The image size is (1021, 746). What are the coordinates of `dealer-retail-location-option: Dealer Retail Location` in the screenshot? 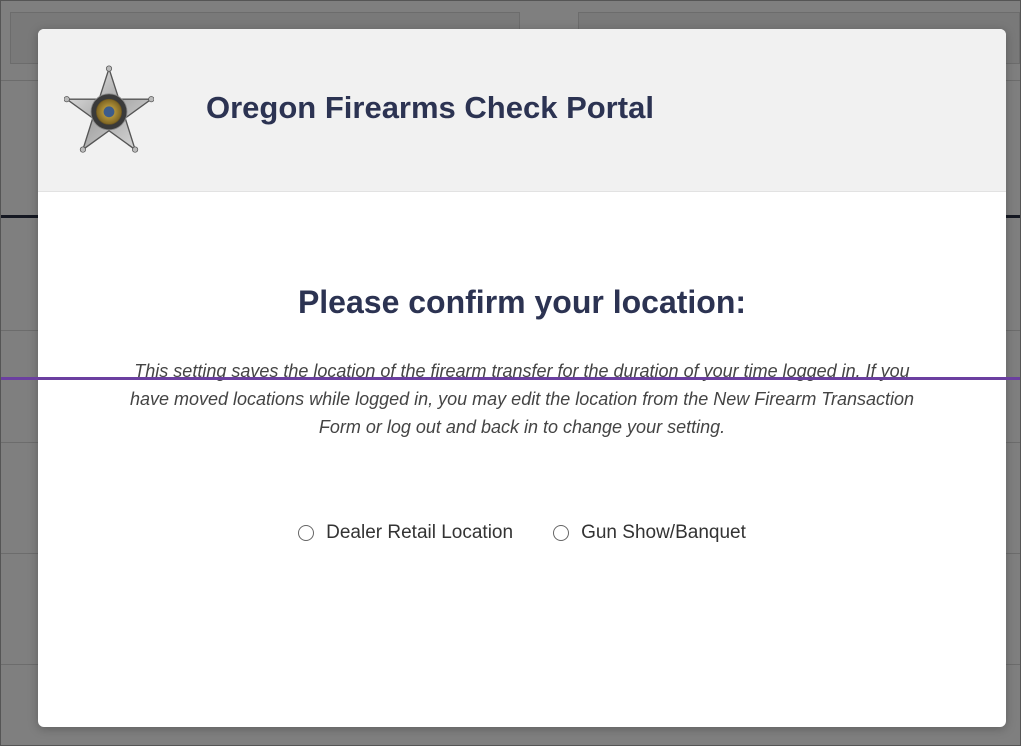 It's located at (405, 533).